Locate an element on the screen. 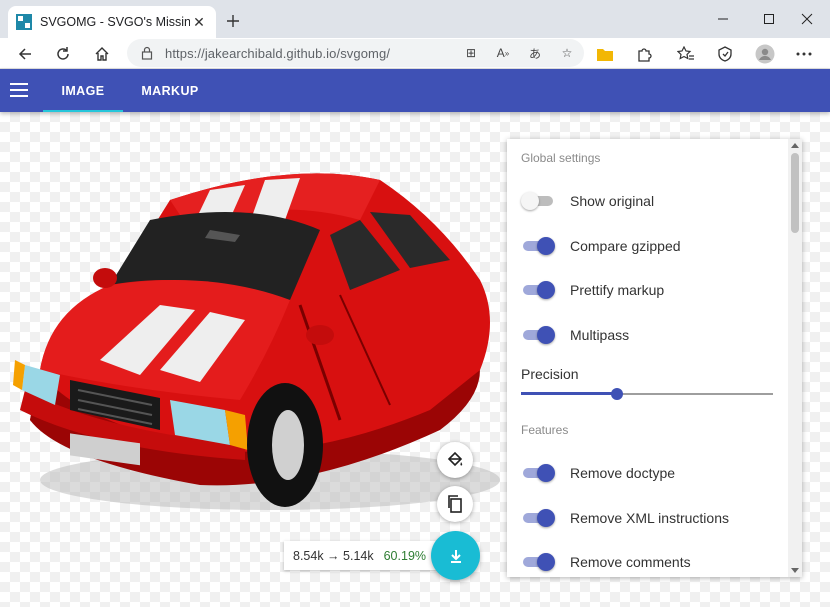 The height and width of the screenshot is (607, 830). favorites-icon is located at coordinates (686, 54).